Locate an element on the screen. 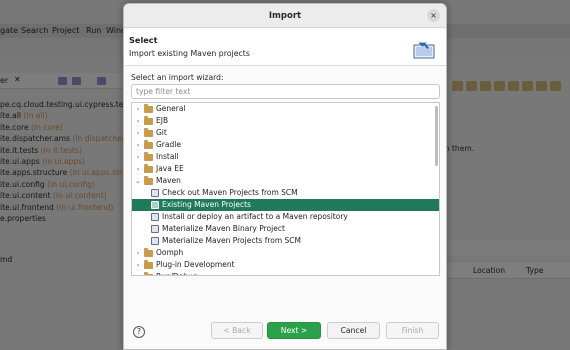 Image resolution: width=570 pixels, height=350 pixels. menu-run: Run is located at coordinates (93, 30).